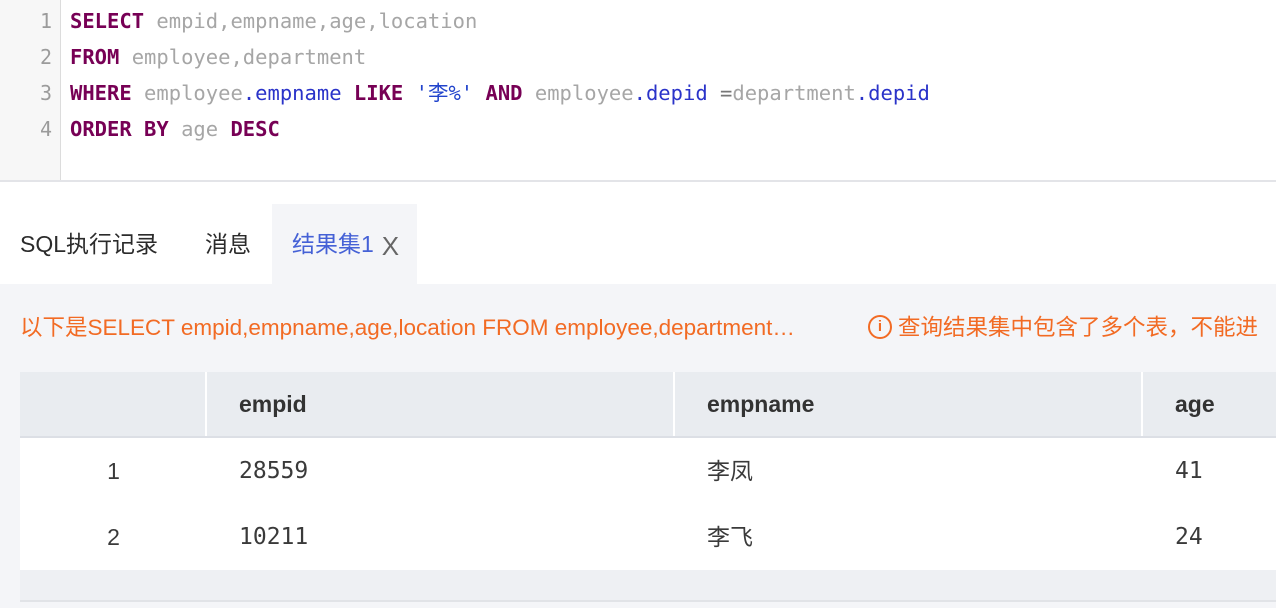  What do you see at coordinates (730, 471) in the screenshot?
I see `cell-empname: 李凤` at bounding box center [730, 471].